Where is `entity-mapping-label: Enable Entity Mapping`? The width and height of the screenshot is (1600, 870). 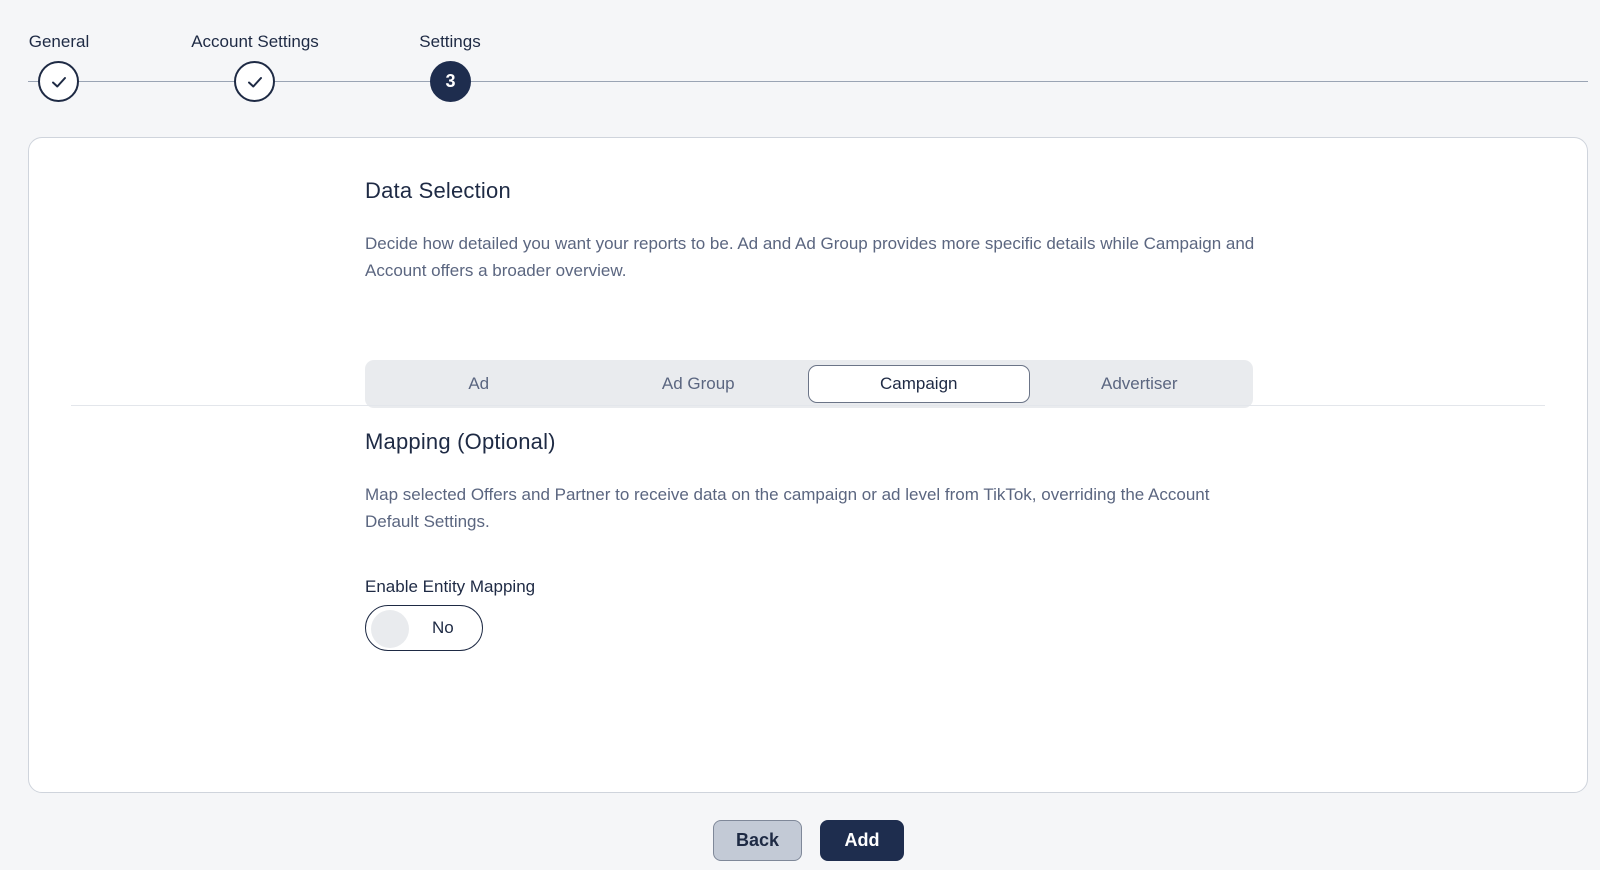 entity-mapping-label: Enable Entity Mapping is located at coordinates (450, 586).